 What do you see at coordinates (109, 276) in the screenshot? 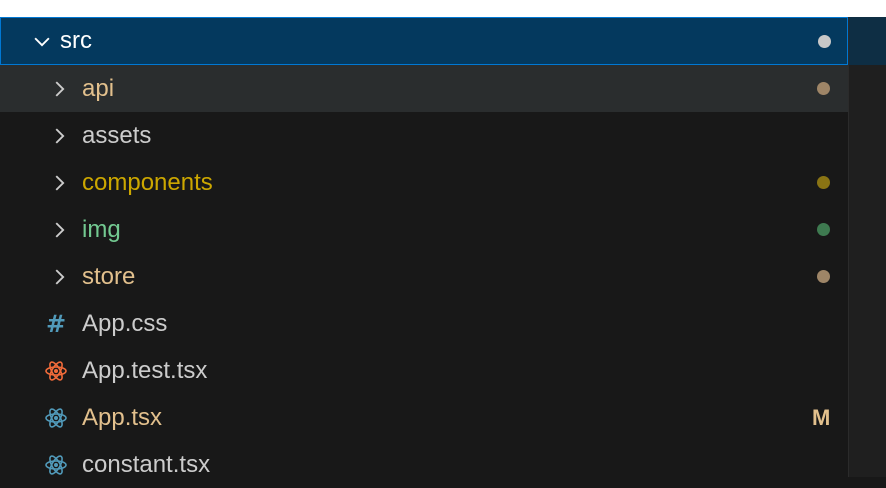
I see `tree-item-label: store` at bounding box center [109, 276].